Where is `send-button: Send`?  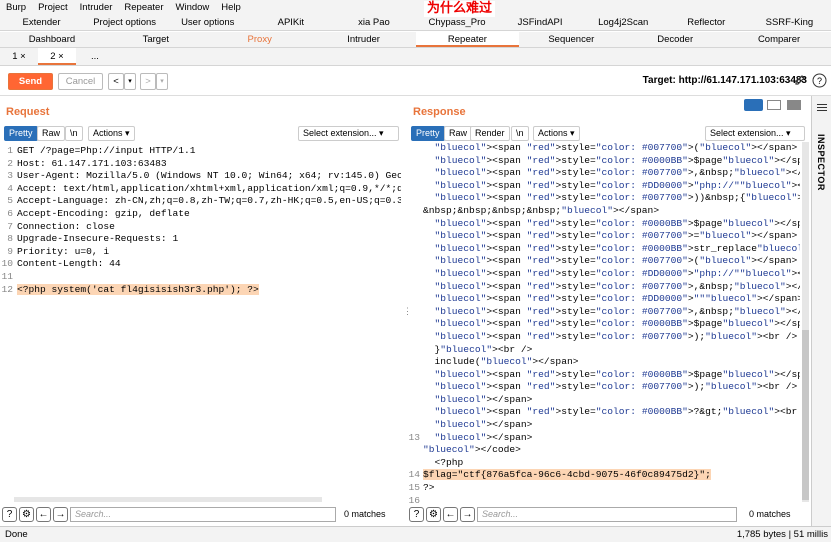 send-button: Send is located at coordinates (30, 81).